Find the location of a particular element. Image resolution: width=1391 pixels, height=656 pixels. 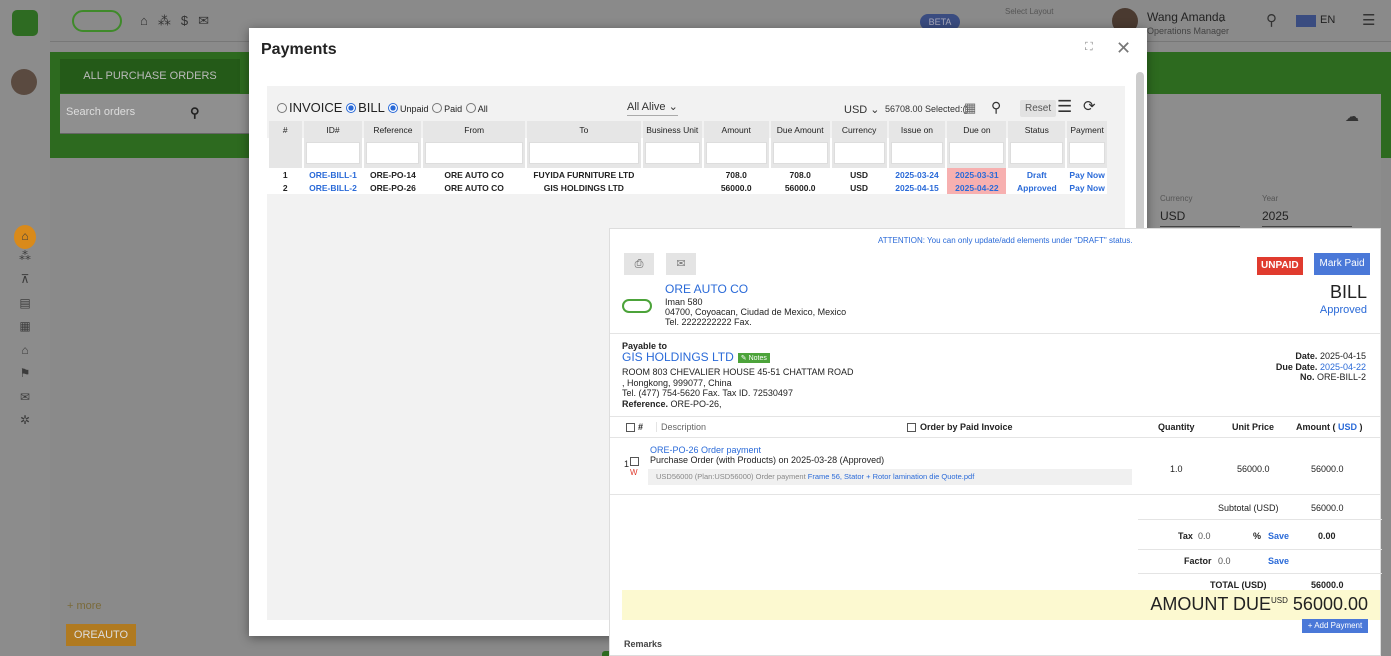

line-title: ORE-PO-26 Order payment is located at coordinates (705, 450).